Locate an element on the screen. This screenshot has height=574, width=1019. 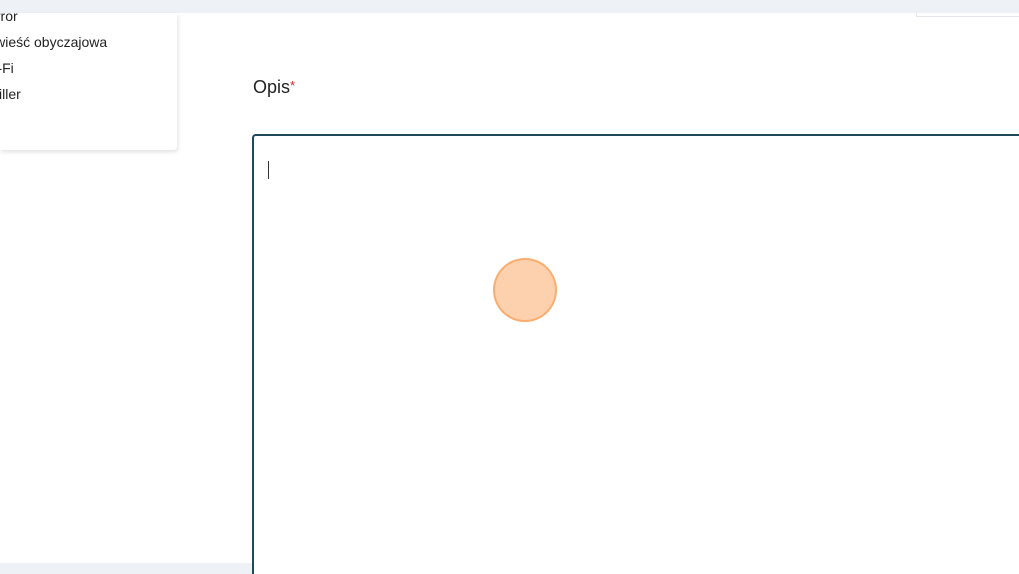
text-cursor is located at coordinates (268, 170).